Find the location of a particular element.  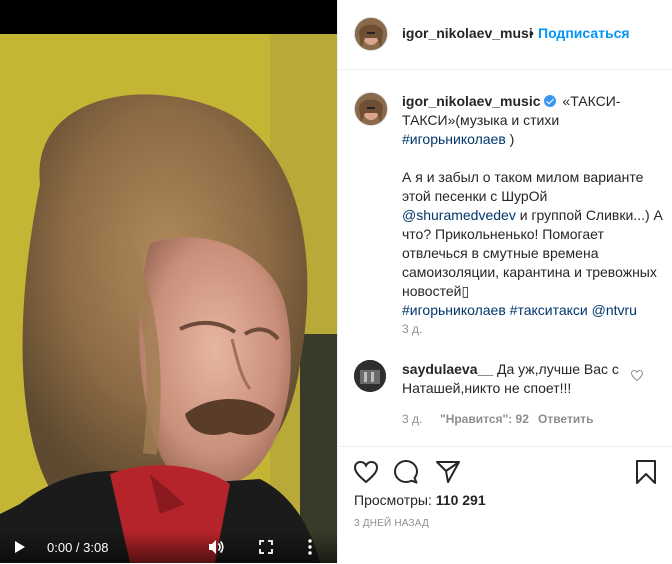

comment-avatar is located at coordinates (370, 376).